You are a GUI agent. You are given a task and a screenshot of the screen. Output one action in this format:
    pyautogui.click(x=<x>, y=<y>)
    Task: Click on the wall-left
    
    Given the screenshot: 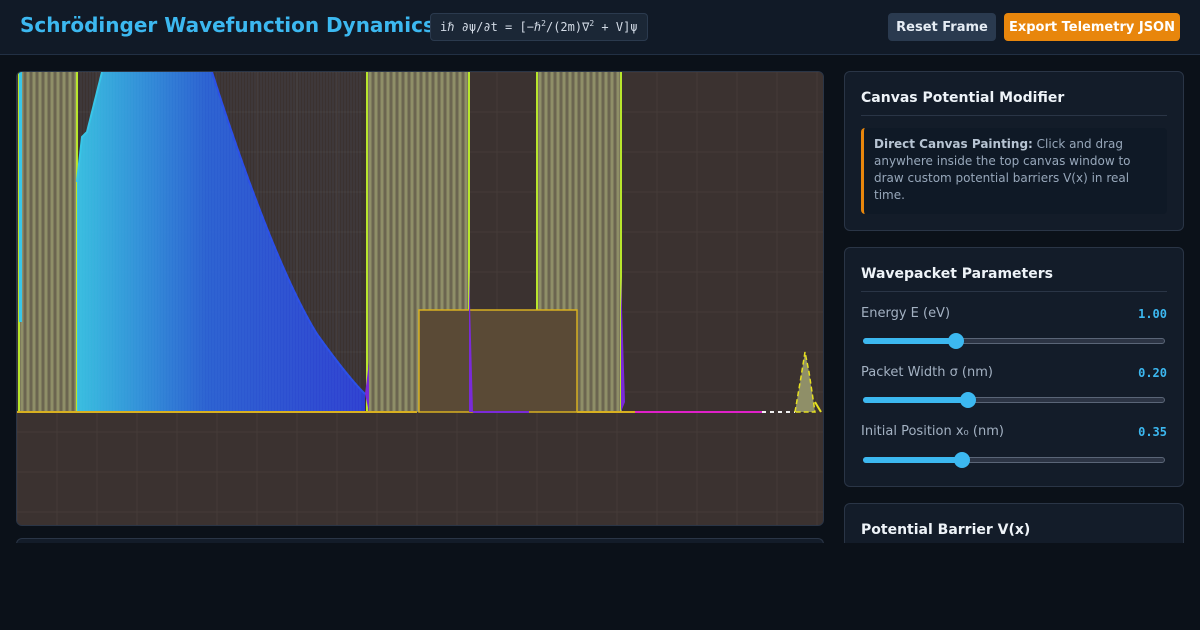 What is the action you would take?
    pyautogui.click(x=20, y=197)
    